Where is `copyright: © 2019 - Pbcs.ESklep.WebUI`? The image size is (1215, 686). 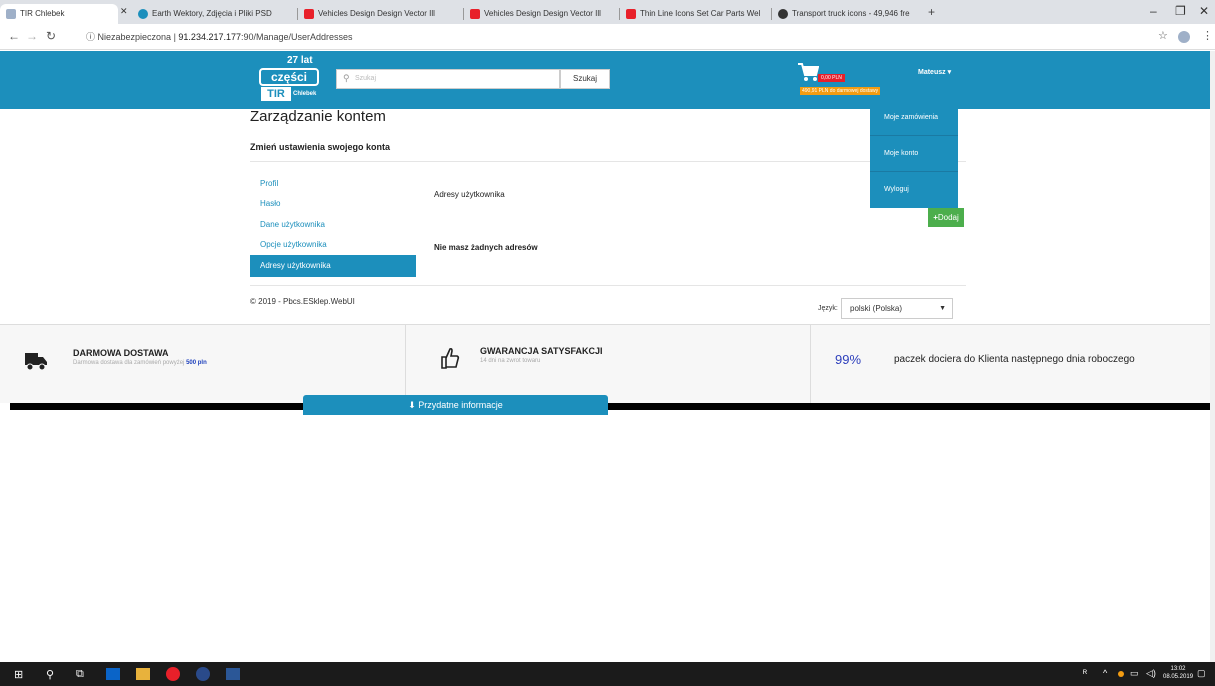 copyright: © 2019 - Pbcs.ESklep.WebUI is located at coordinates (302, 301).